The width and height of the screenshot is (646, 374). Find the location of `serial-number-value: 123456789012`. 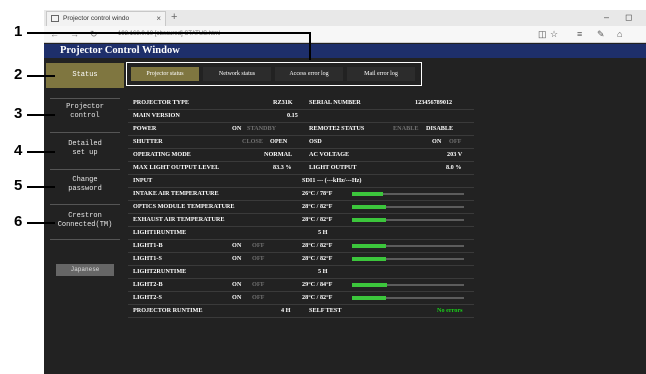

serial-number-value: 123456789012 is located at coordinates (434, 102).